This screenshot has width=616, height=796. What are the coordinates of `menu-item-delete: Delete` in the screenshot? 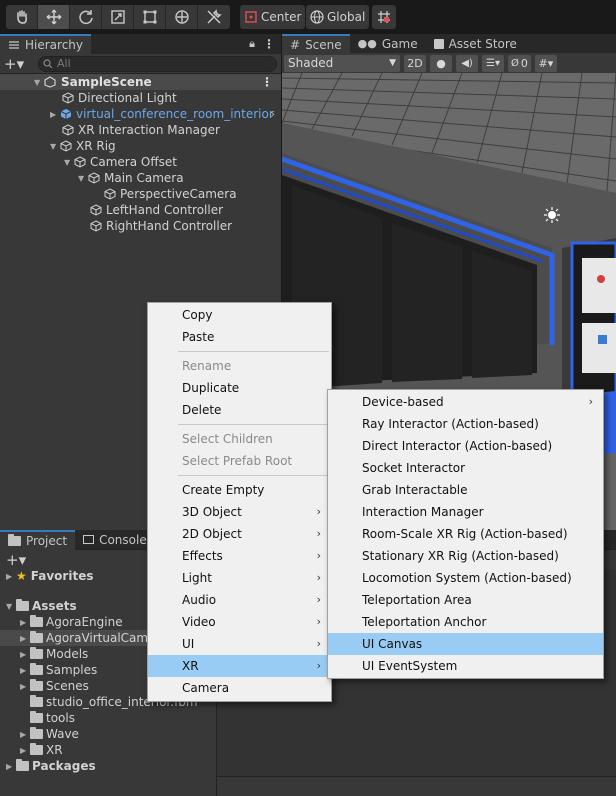 It's located at (239, 410).